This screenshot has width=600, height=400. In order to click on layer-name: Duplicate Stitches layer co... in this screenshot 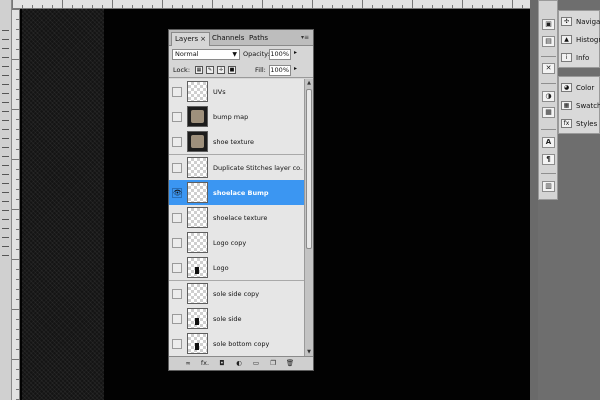, I will do `click(258, 167)`.